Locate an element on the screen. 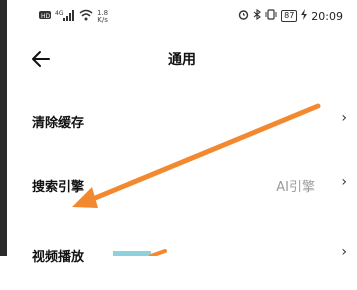 Image resolution: width=357 pixels, height=290 pixels. net-type-text: 4G is located at coordinates (59, 13).